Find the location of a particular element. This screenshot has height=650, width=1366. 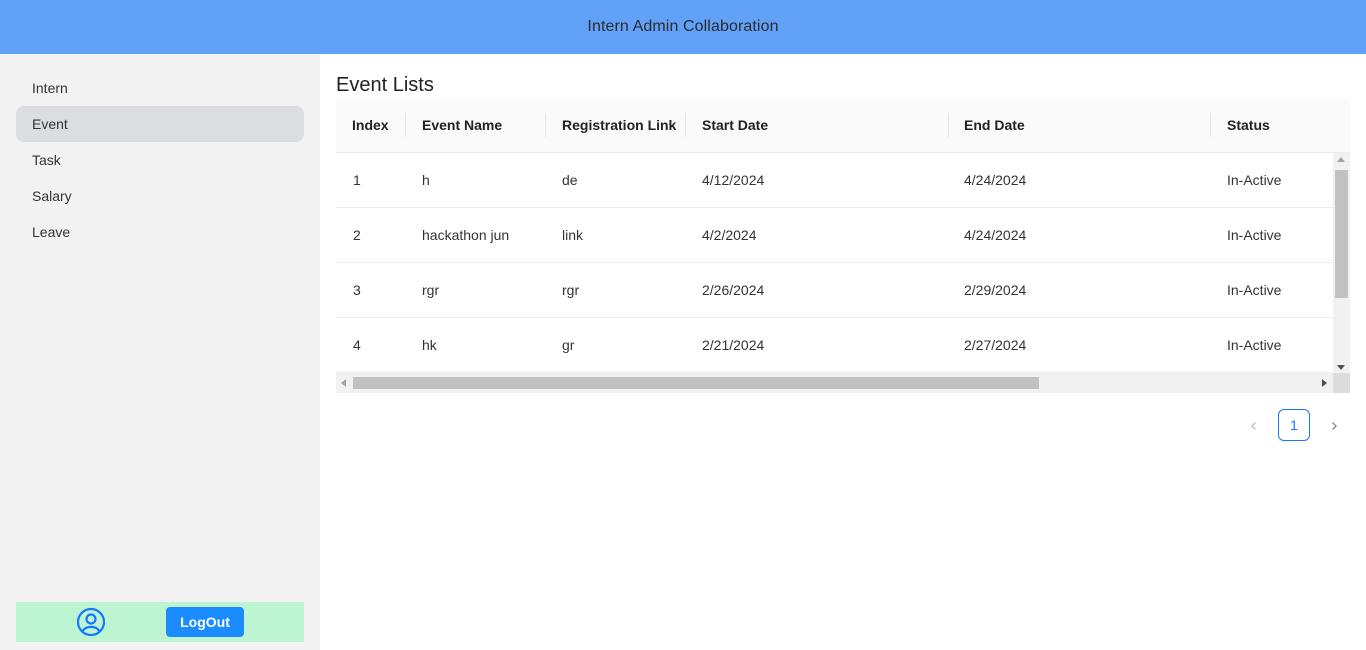

cell-registration-link: de is located at coordinates (570, 180).